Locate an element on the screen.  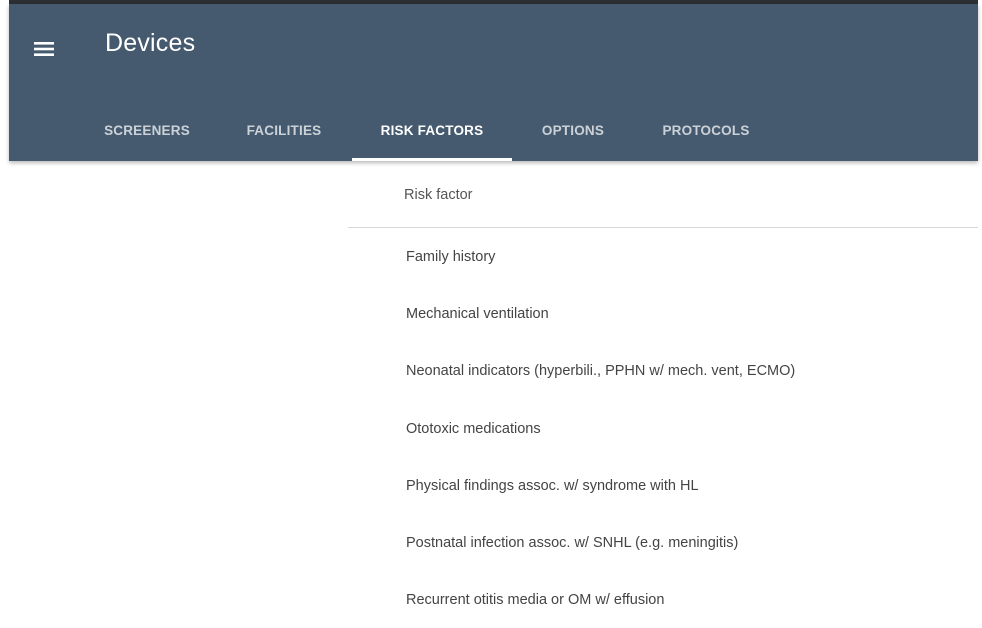
menu-icon is located at coordinates (44, 49).